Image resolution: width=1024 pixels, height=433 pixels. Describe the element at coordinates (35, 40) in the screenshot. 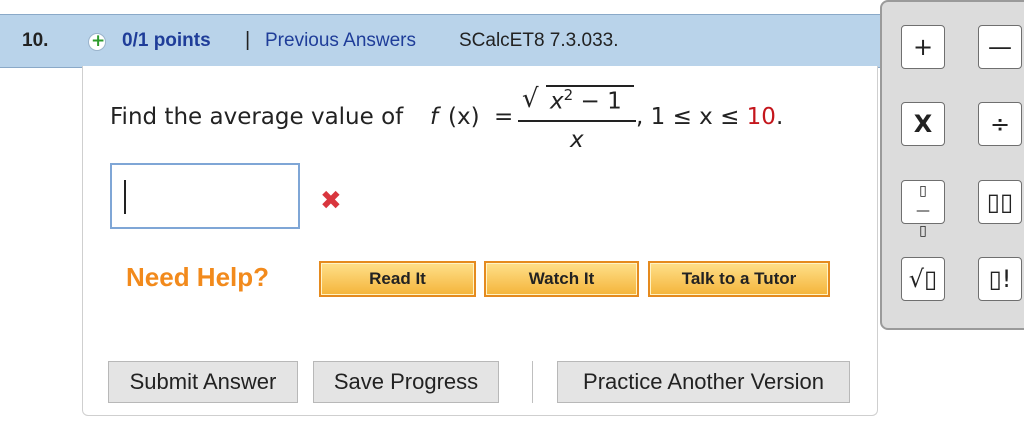

I see `question-number: 10.` at that location.